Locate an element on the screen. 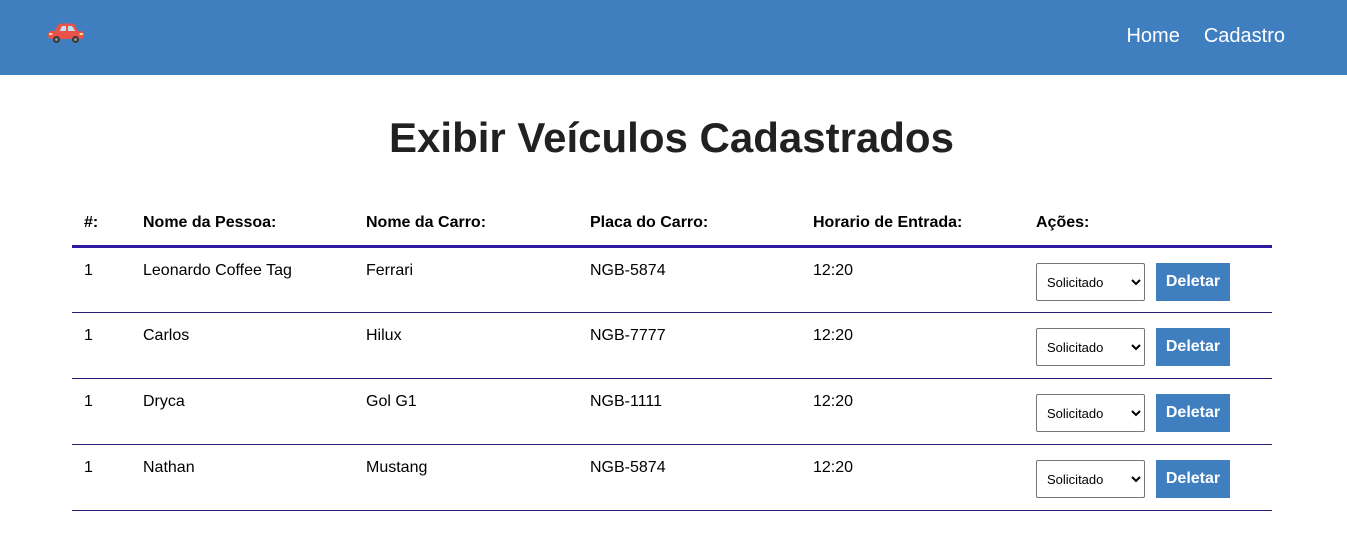  nav-links: Home Cadastro is located at coordinates (1205, 36).